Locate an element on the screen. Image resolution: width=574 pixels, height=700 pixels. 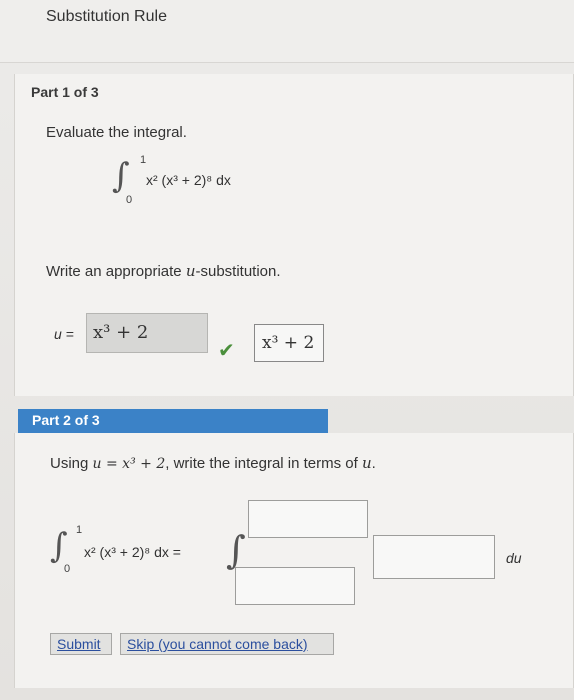
part2-label: Part 2 of 3 is located at coordinates (66, 420).